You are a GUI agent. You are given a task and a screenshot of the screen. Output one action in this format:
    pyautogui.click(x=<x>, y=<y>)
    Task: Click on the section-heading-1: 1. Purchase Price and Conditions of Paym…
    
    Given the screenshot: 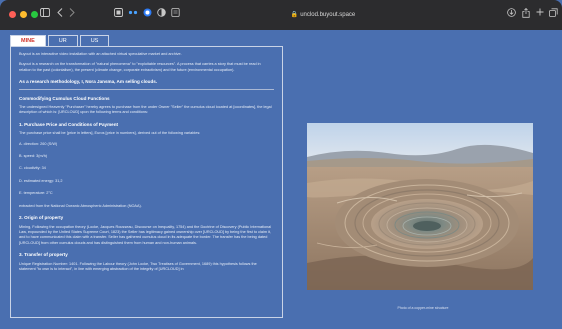 What is the action you would take?
    pyautogui.click(x=69, y=124)
    